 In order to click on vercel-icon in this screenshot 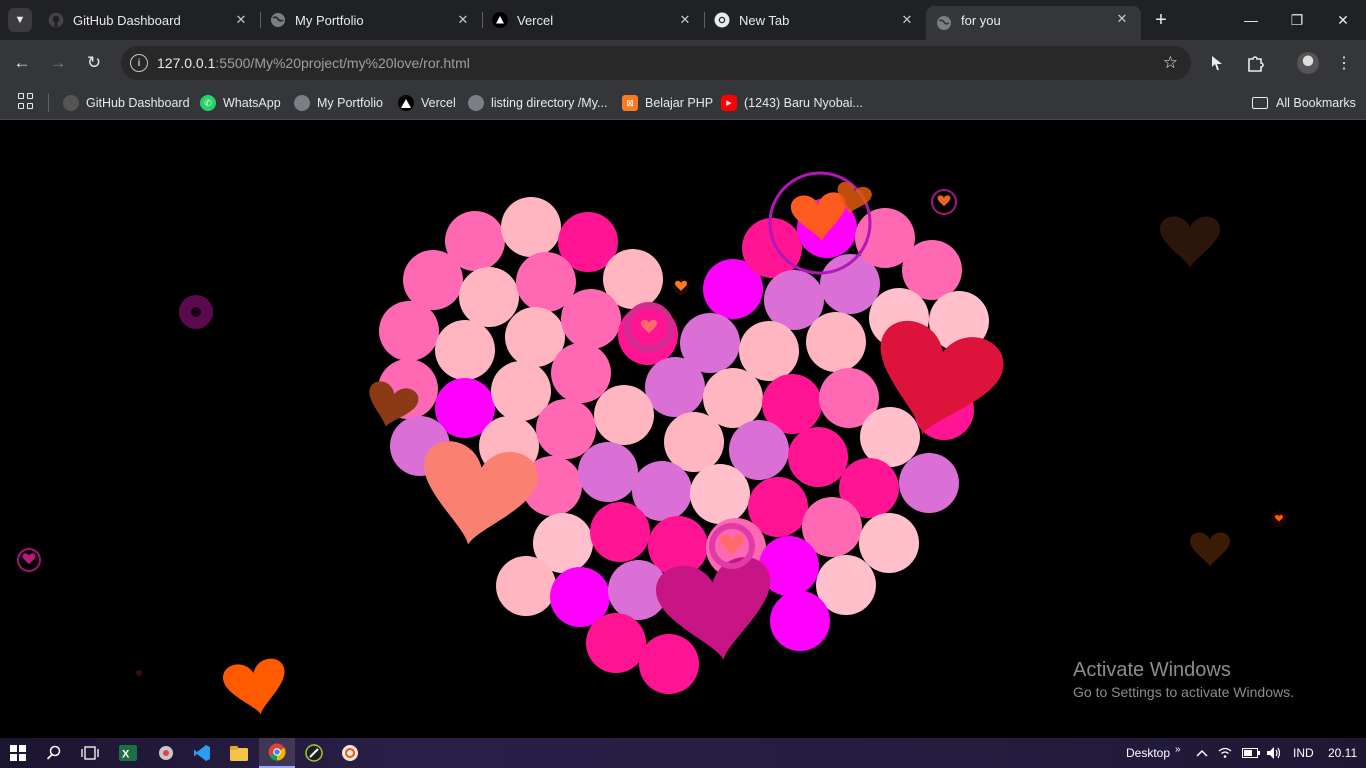, I will do `click(406, 103)`.